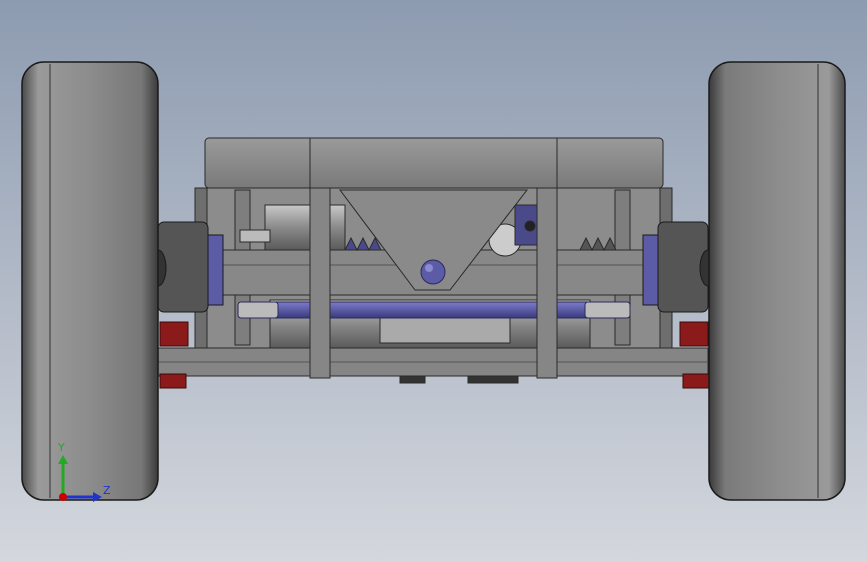  I want to click on left-wheel, so click(90, 281).